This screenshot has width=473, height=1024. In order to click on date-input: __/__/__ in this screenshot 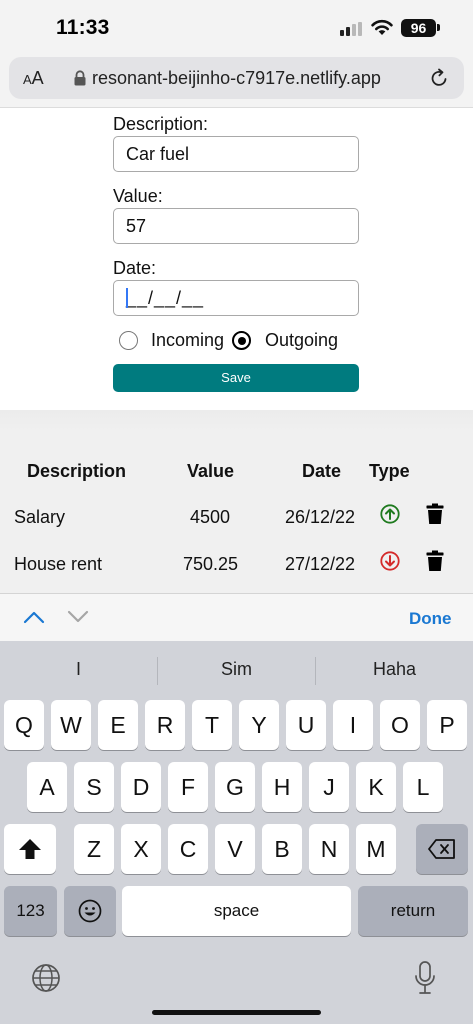, I will do `click(236, 298)`.